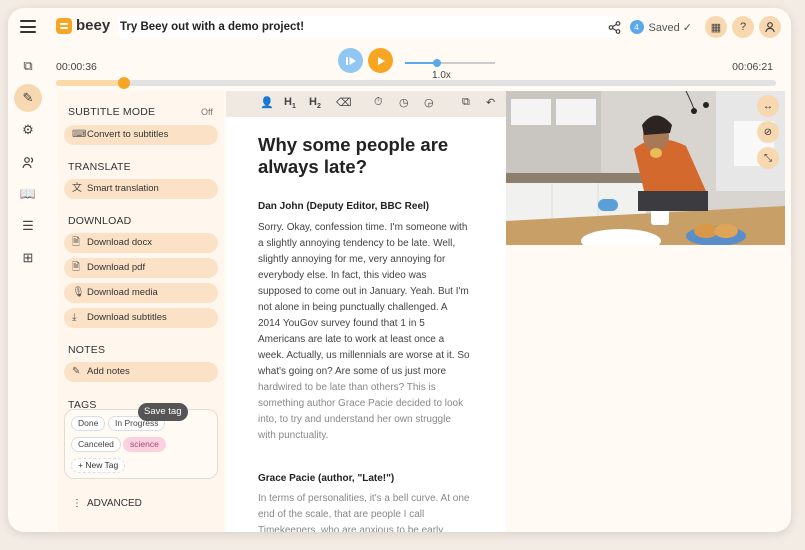  What do you see at coordinates (326, 478) in the screenshot?
I see `speaker-label: Grace Pacie (author, "Late!")` at bounding box center [326, 478].